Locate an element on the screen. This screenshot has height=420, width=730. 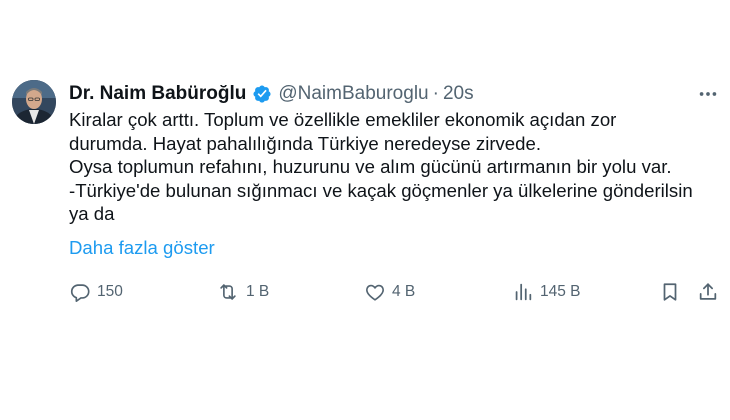
views-button: 145 B is located at coordinates (546, 292).